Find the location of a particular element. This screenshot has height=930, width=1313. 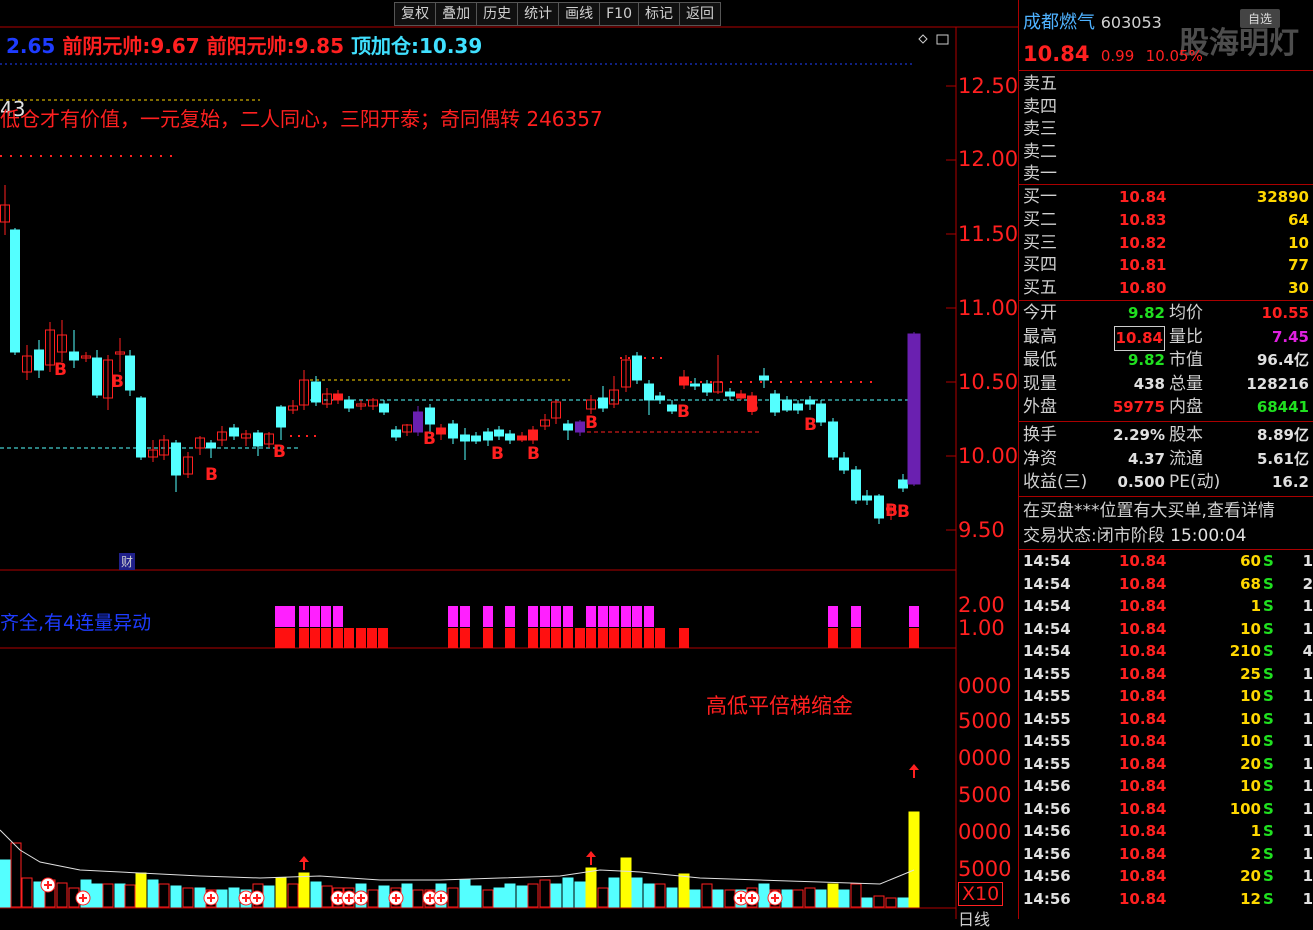

volume-anomaly-flag is located at coordinates (488, 616).